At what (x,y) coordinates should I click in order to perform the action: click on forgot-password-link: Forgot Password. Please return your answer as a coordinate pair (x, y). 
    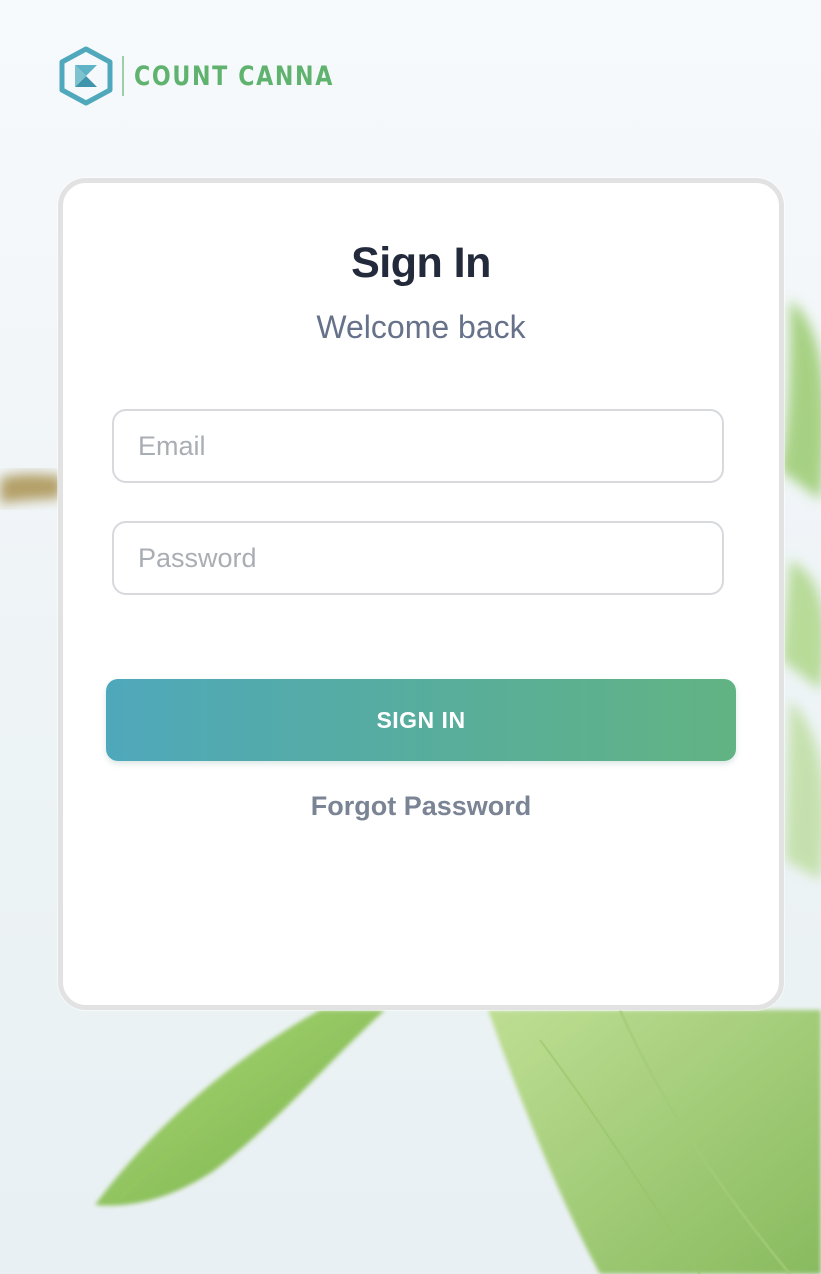
    Looking at the image, I should click on (421, 806).